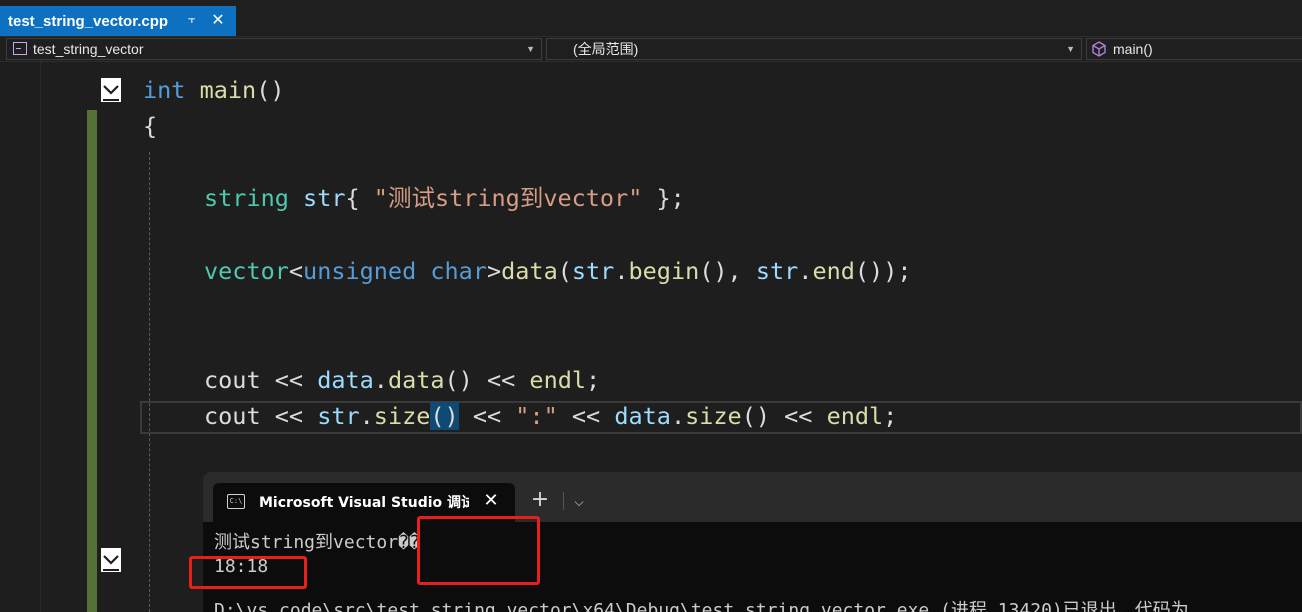 The height and width of the screenshot is (612, 1302). I want to click on scope-label: (全局范围), so click(606, 49).